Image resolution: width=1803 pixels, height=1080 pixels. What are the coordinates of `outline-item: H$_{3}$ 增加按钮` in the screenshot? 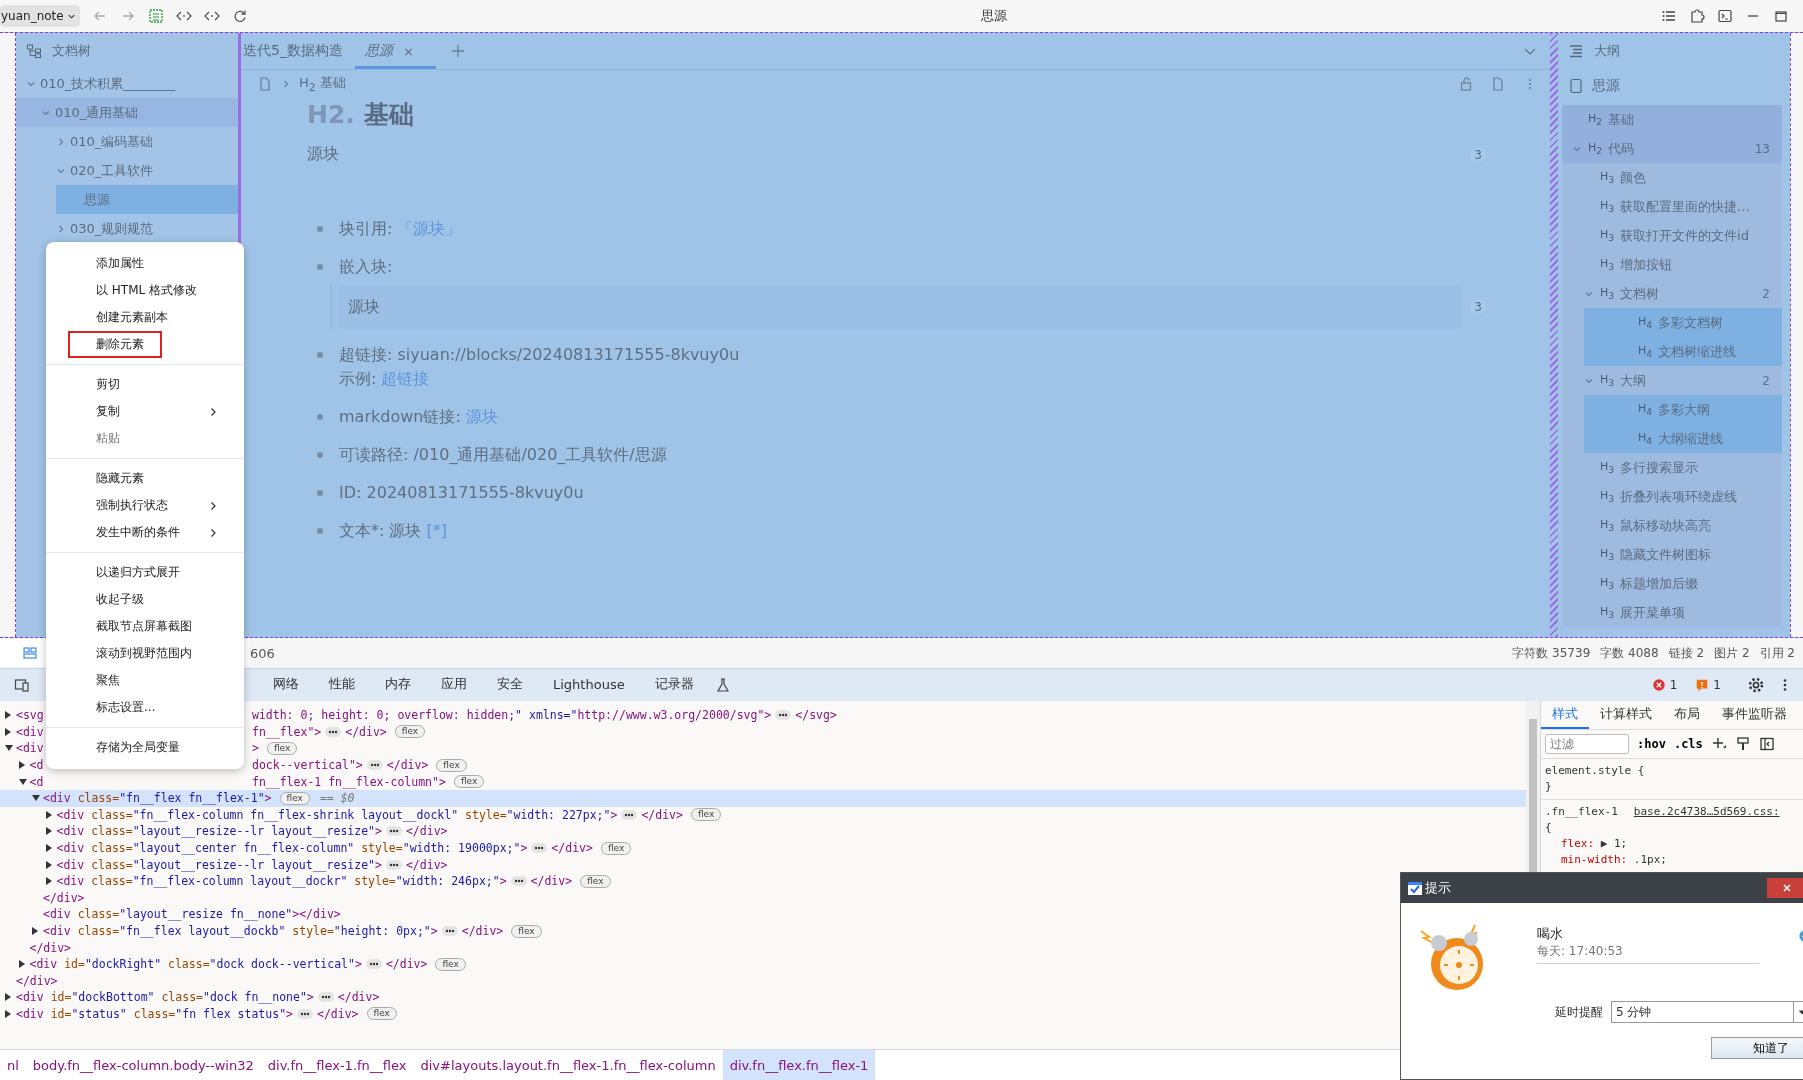 It's located at (1672, 264).